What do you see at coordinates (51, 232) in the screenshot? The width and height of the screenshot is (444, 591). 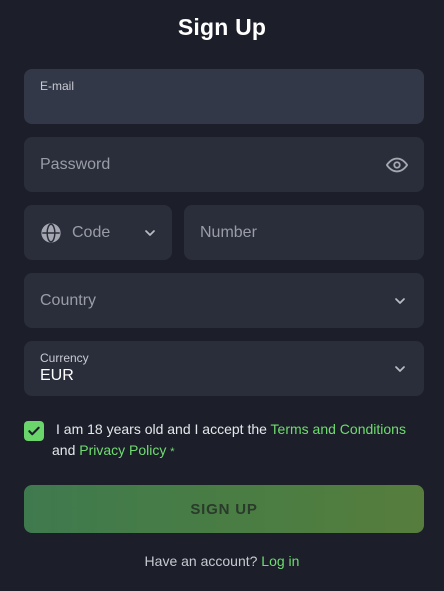 I see `globe-icon` at bounding box center [51, 232].